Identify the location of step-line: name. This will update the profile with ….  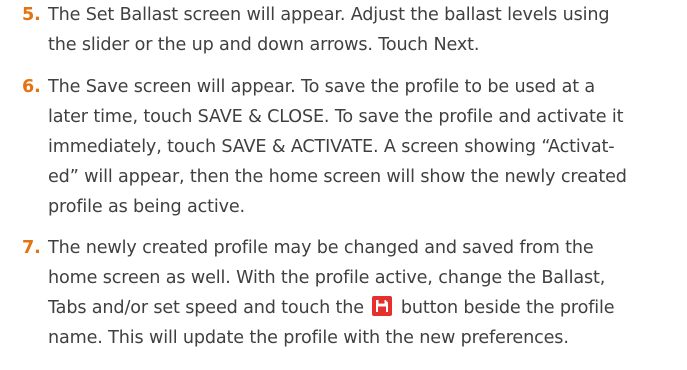
(308, 338).